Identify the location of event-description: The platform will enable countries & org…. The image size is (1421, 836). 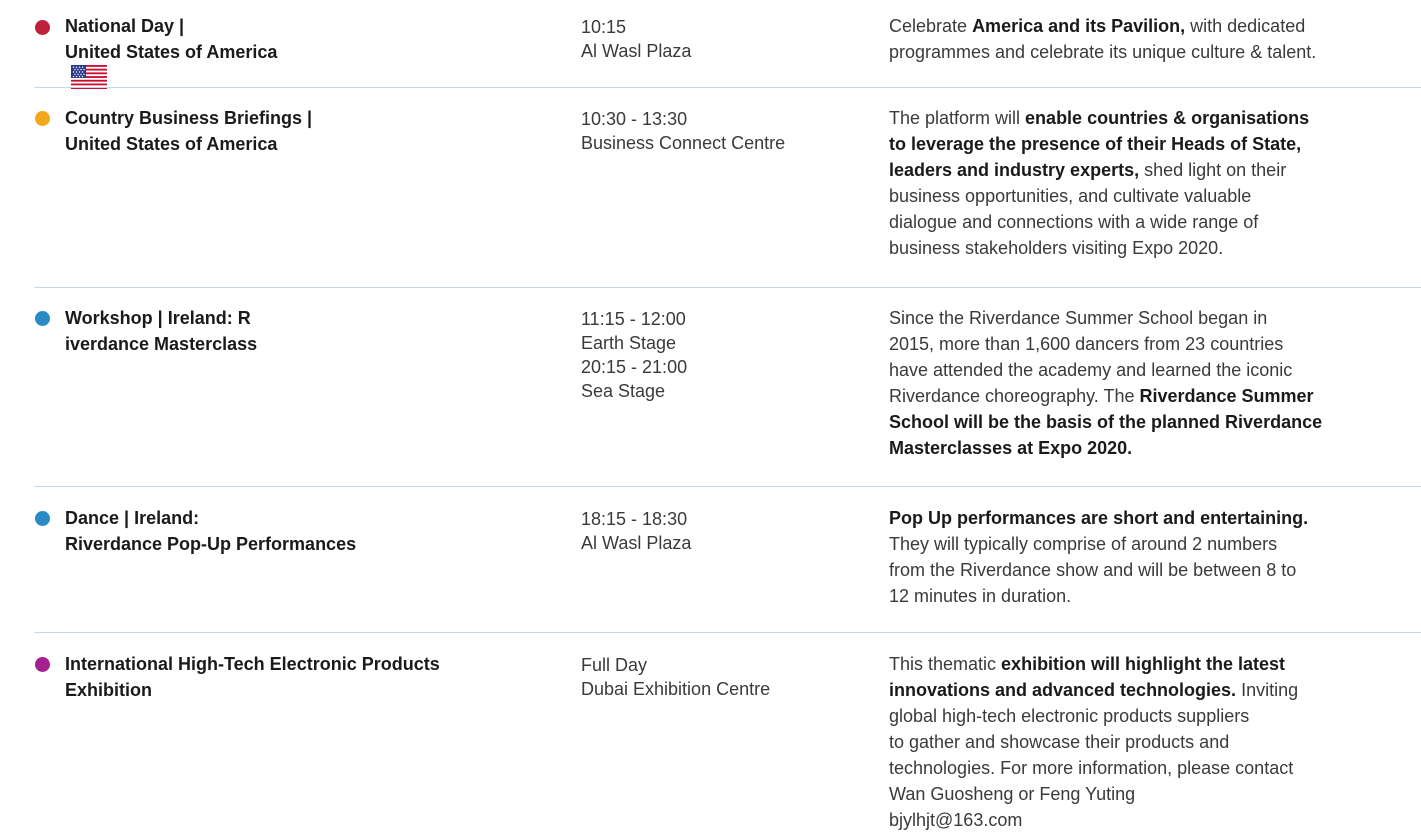
(1151, 183).